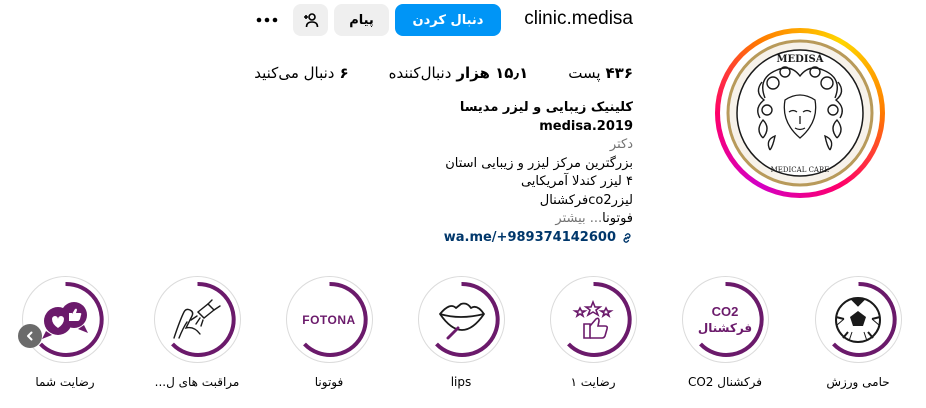 The height and width of the screenshot is (408, 926). I want to click on svg-text: MEDISA, so click(799, 59).